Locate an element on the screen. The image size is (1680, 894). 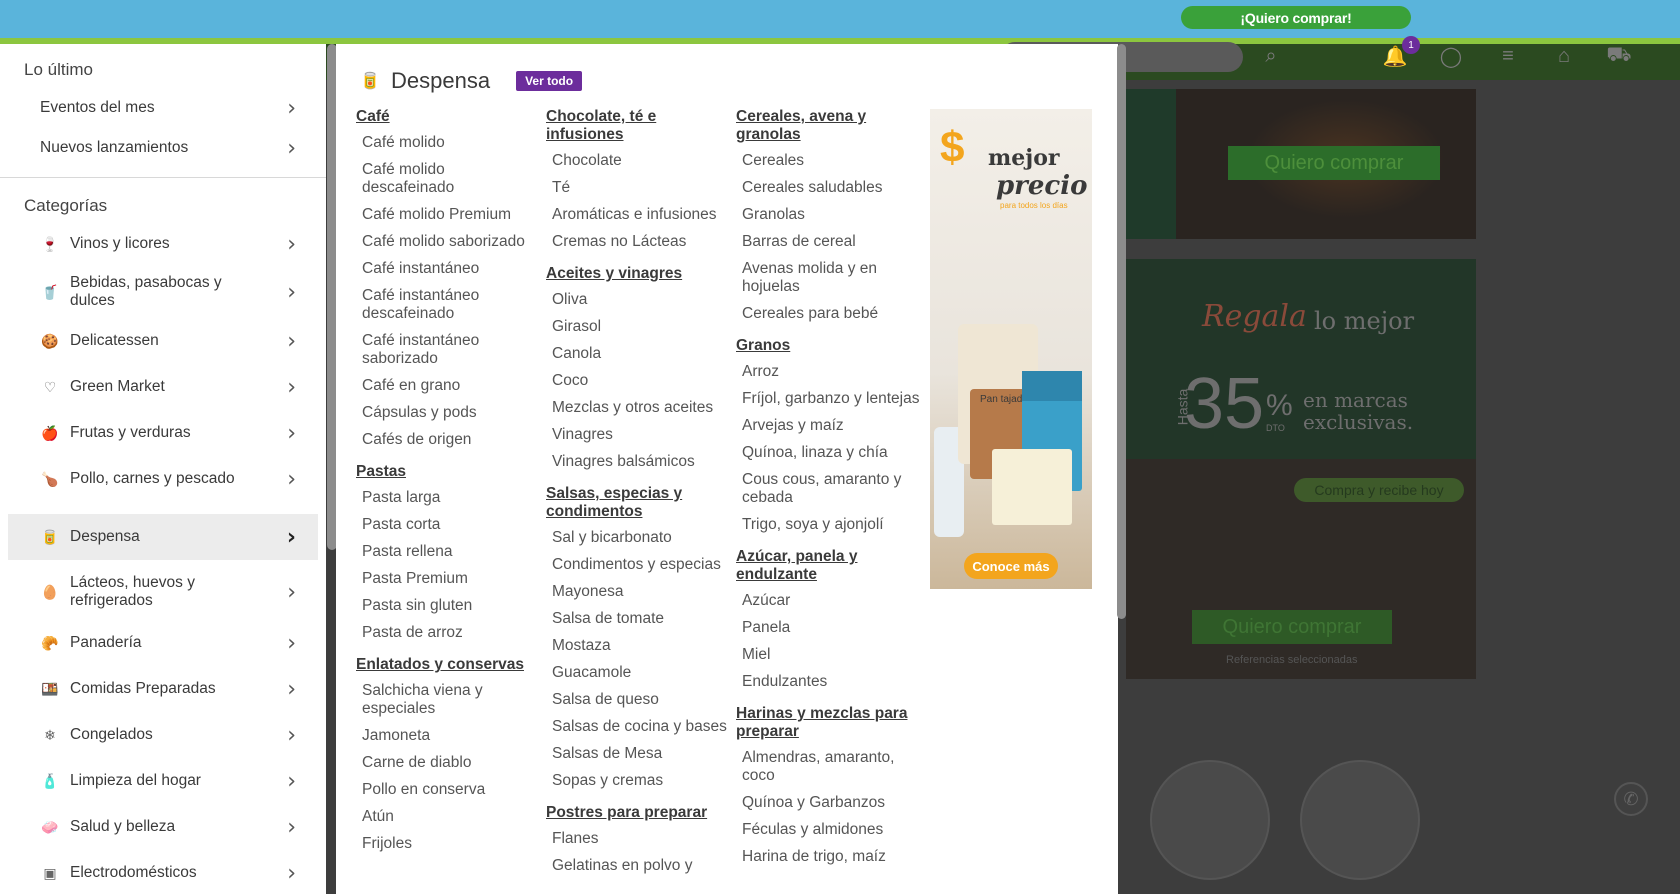
category-pollo: 🍗 Pollo, carnes y pescado › is located at coordinates (163, 479).